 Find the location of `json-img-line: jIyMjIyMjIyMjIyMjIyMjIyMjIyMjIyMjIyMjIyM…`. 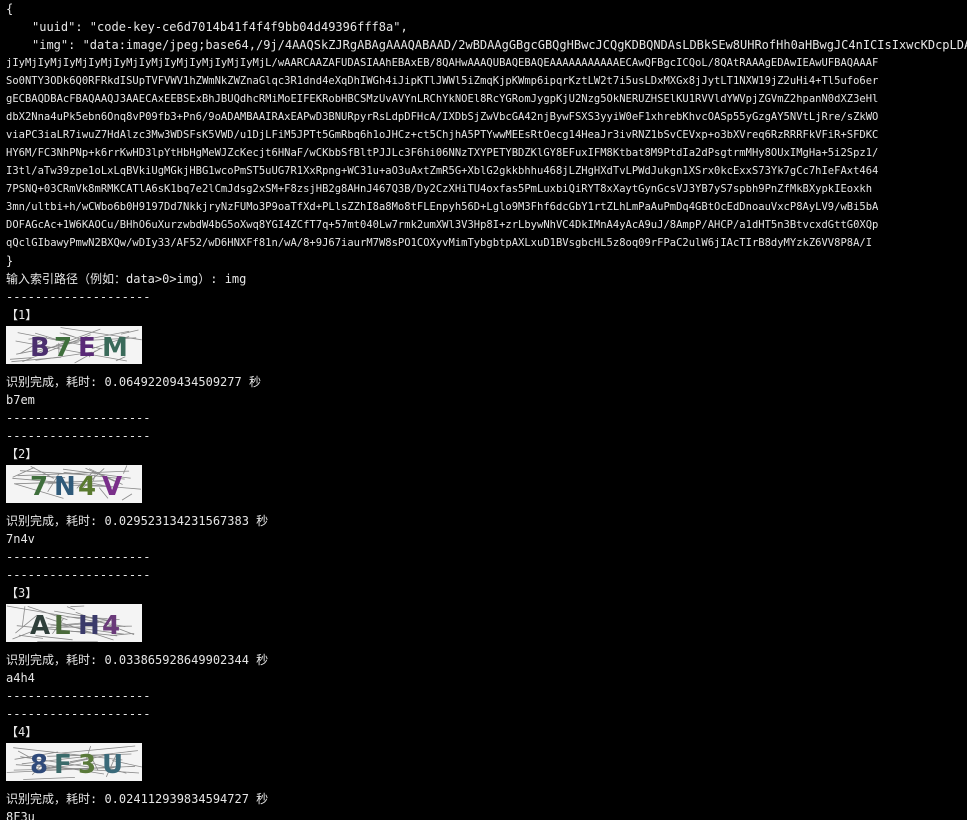

json-img-line: jIyMjIyMjIyMjIyMjIyMjIyMjIyMjIyMjIyMjIyM… is located at coordinates (442, 63).